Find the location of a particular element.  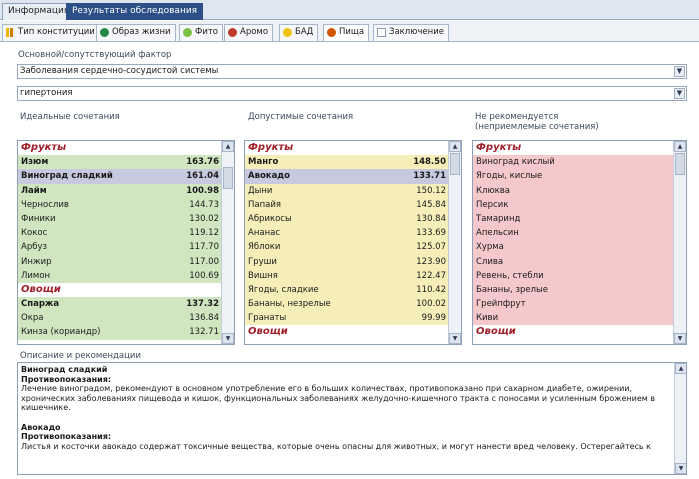

tab-information: Информация is located at coordinates (39, 11).